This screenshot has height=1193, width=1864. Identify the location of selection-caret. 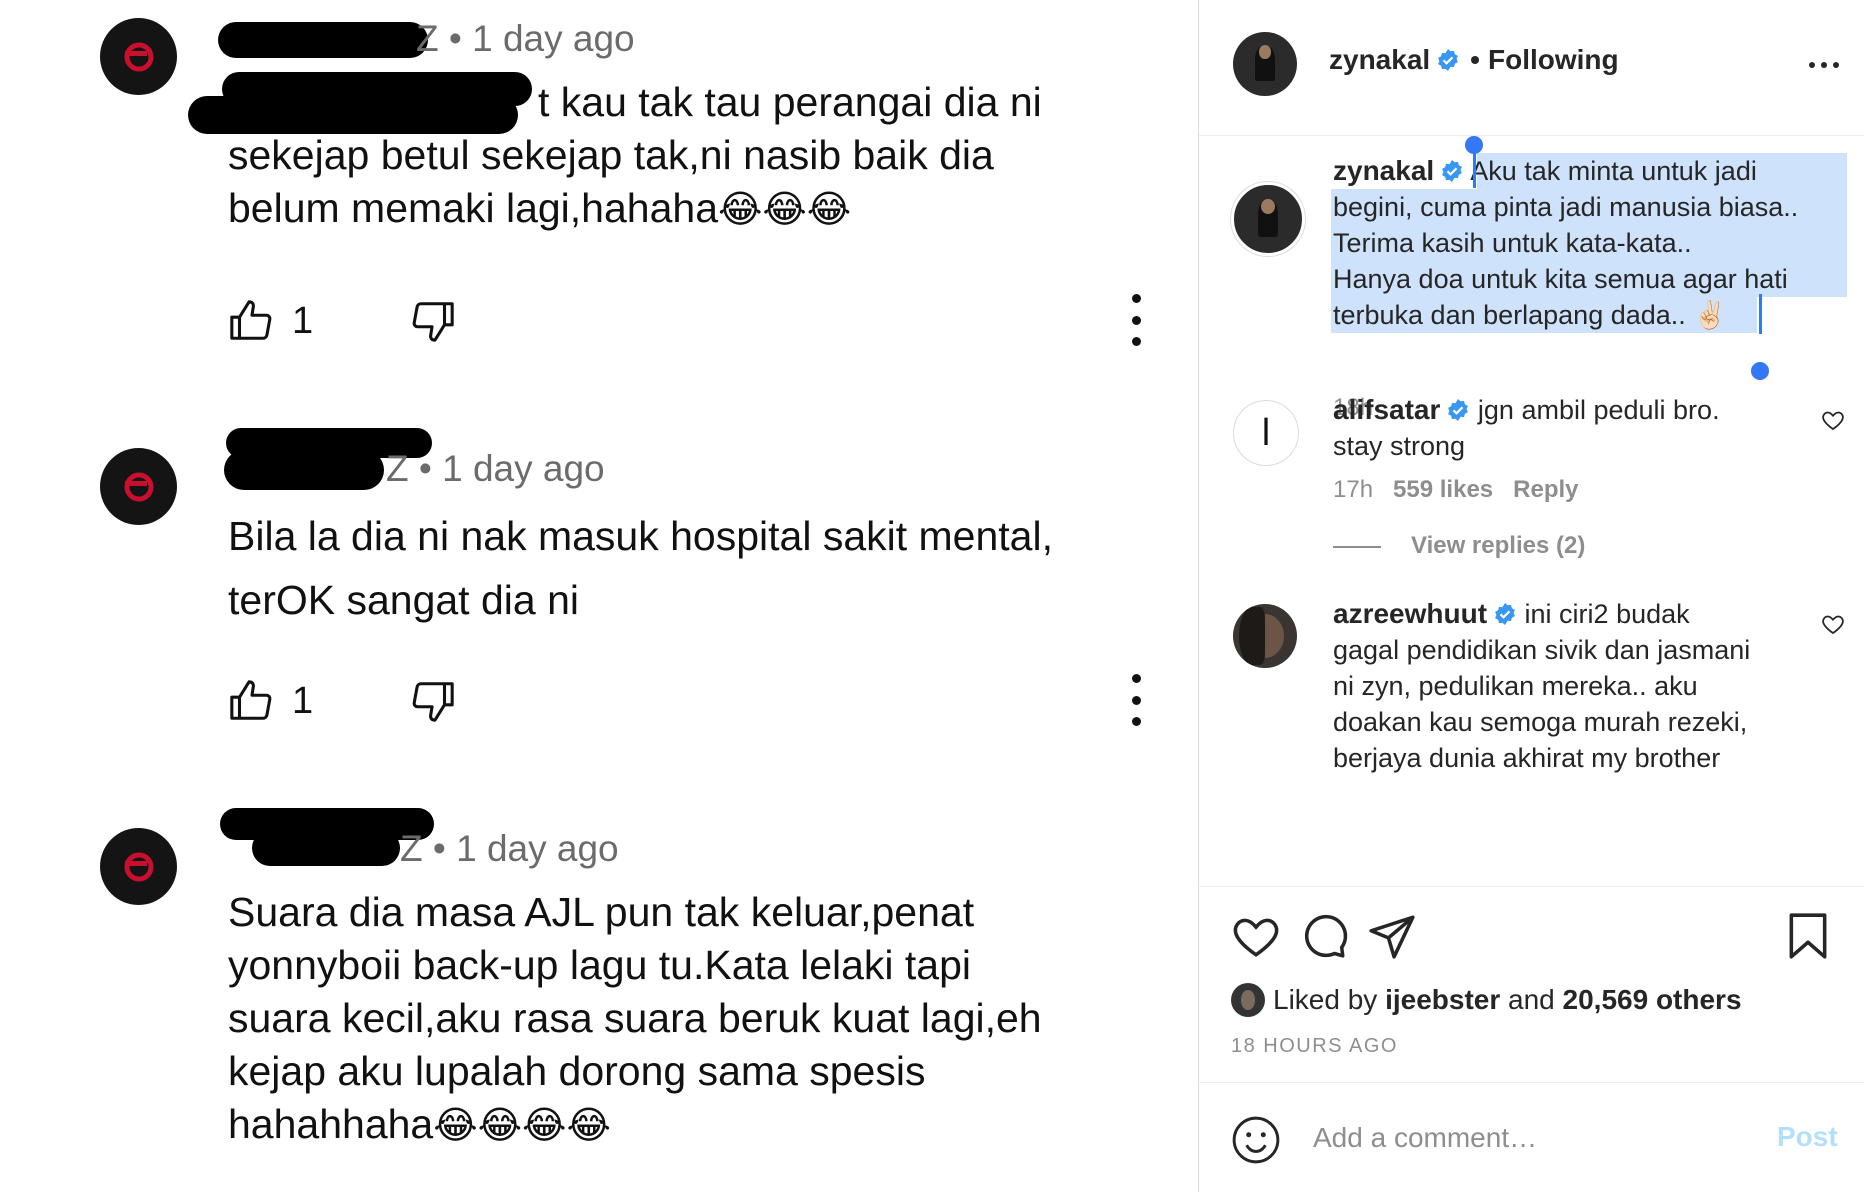
(1474, 169).